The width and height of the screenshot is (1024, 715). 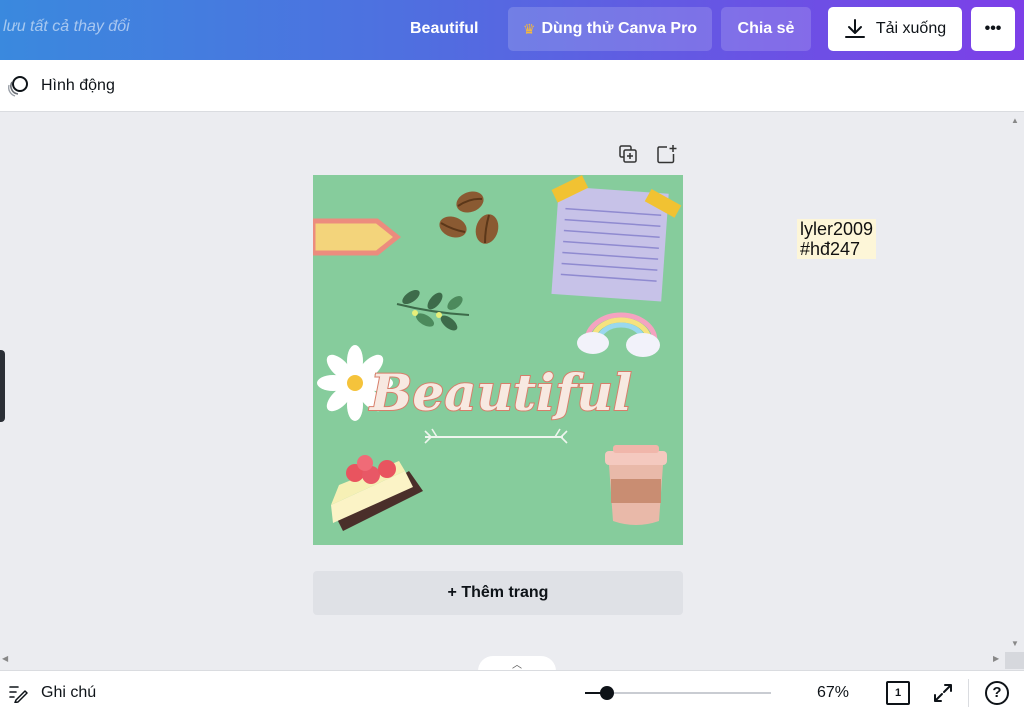 I want to click on add-page-button: + Thêm trang, so click(x=498, y=593).